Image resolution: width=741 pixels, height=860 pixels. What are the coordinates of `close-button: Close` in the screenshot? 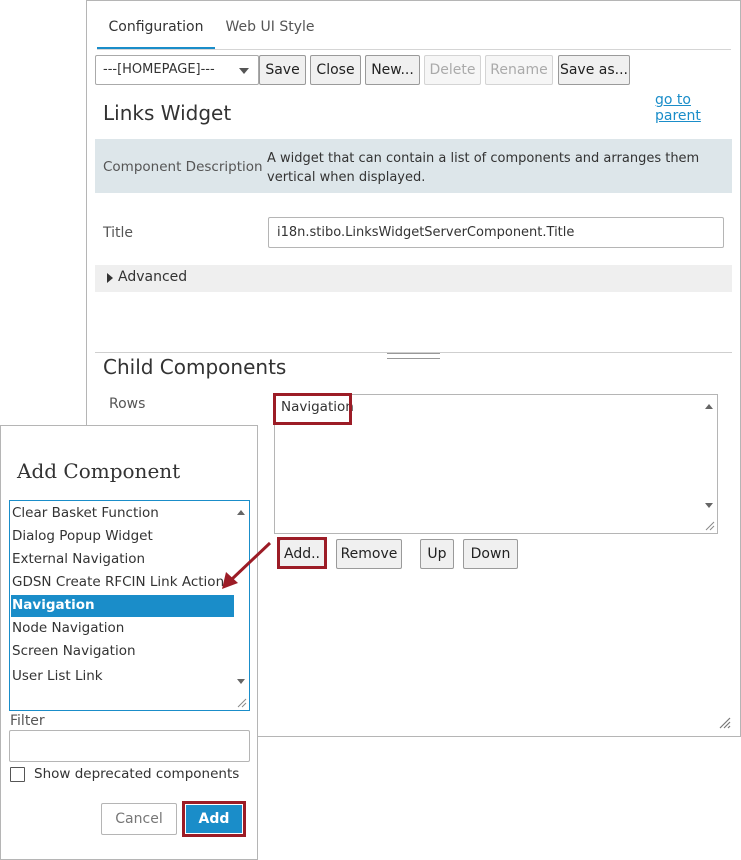 It's located at (335, 70).